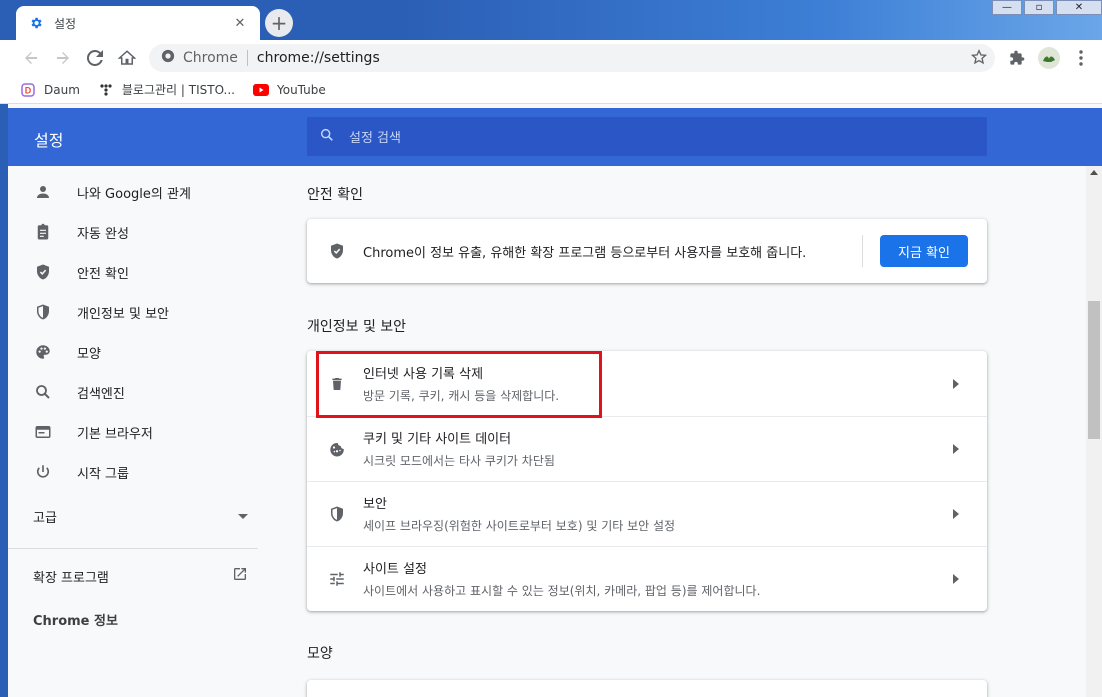 Image resolution: width=1102 pixels, height=697 pixels. I want to click on shield-icon, so click(43, 312).